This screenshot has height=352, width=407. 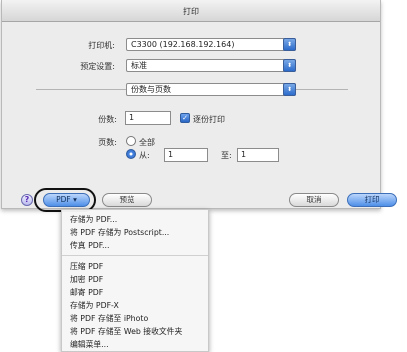 I want to click on presets-label: 预定设置:, so click(x=97, y=66).